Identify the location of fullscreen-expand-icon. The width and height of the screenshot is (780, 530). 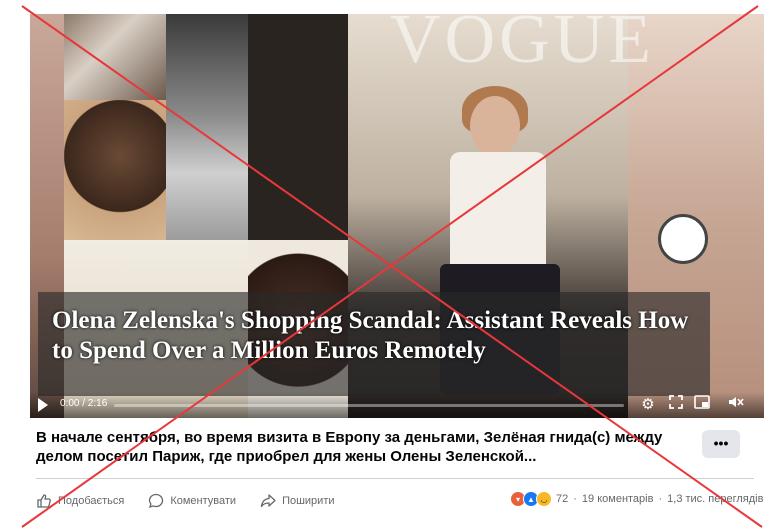
(676, 405).